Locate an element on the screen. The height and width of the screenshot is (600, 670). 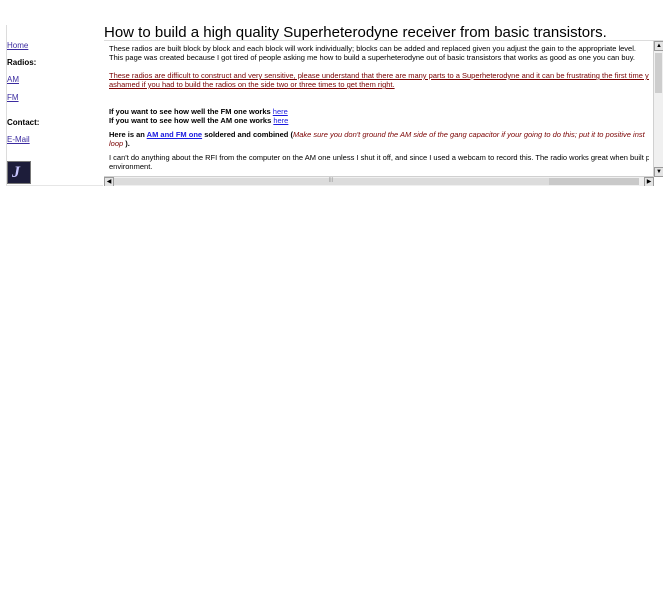
sidebar-nav: Home Radios: AM FM Contact: E-Mail J is located at coordinates (54, 105).